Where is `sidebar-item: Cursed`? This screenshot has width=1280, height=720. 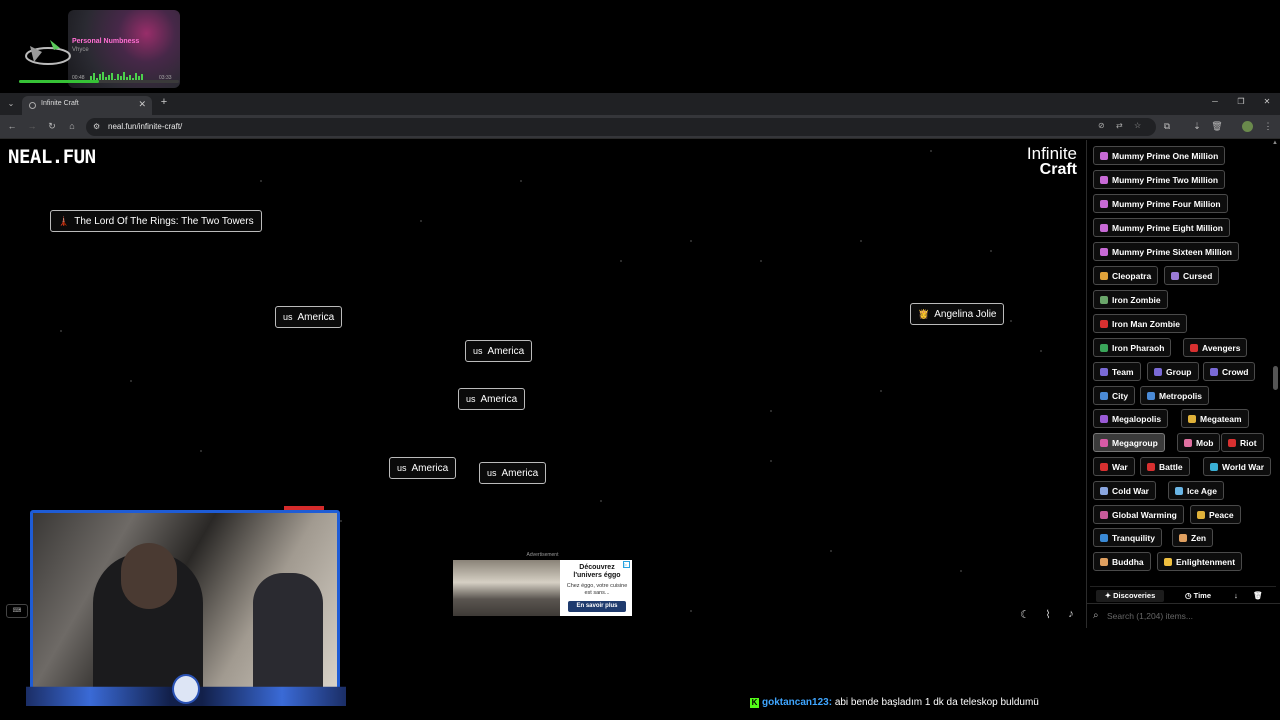
sidebar-item: Cursed is located at coordinates (1192, 275).